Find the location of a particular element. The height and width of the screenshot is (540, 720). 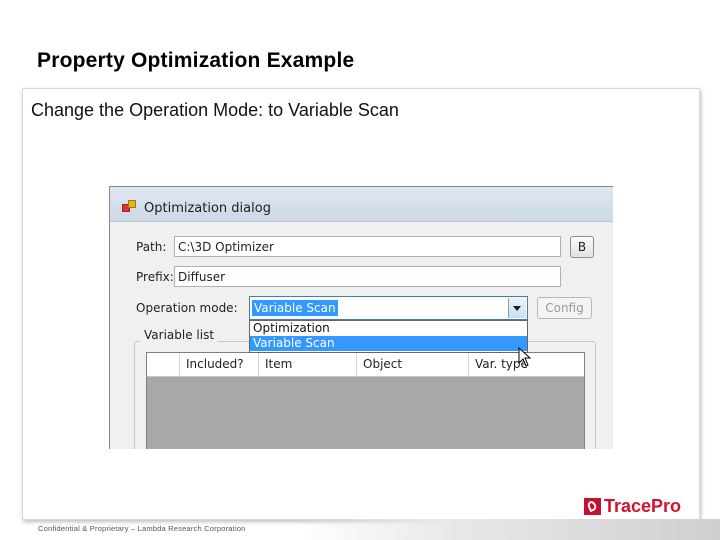

mouse-pointer-icon is located at coordinates (525, 357).